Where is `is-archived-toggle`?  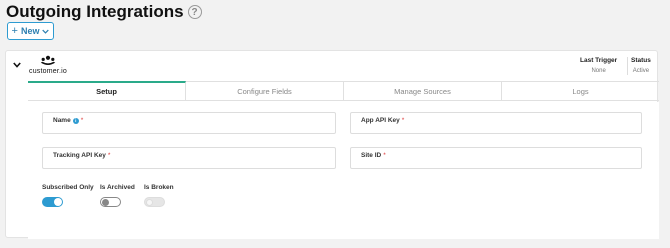 is-archived-toggle is located at coordinates (110, 202).